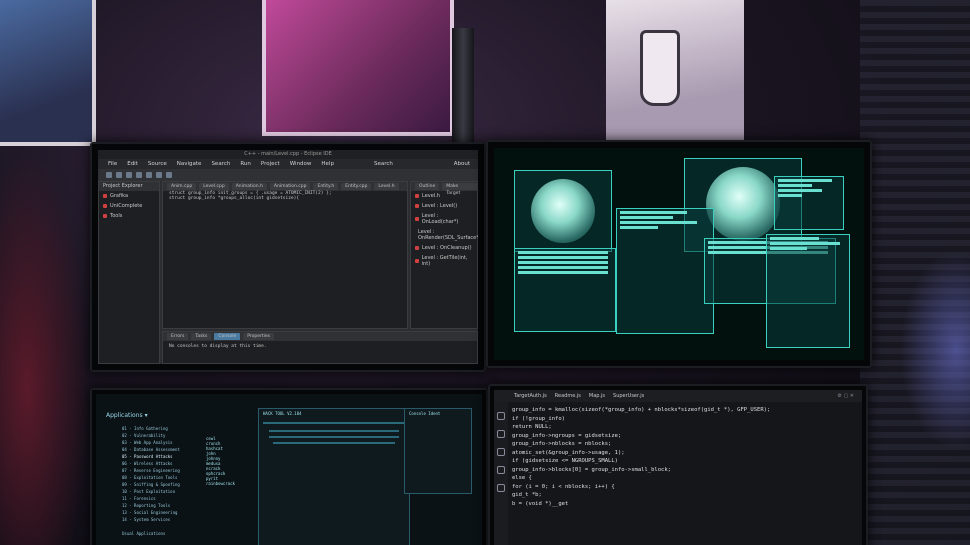 The height and width of the screenshot is (545, 970). What do you see at coordinates (425, 413) in the screenshot?
I see `console-ident-title: Console Ident` at bounding box center [425, 413].